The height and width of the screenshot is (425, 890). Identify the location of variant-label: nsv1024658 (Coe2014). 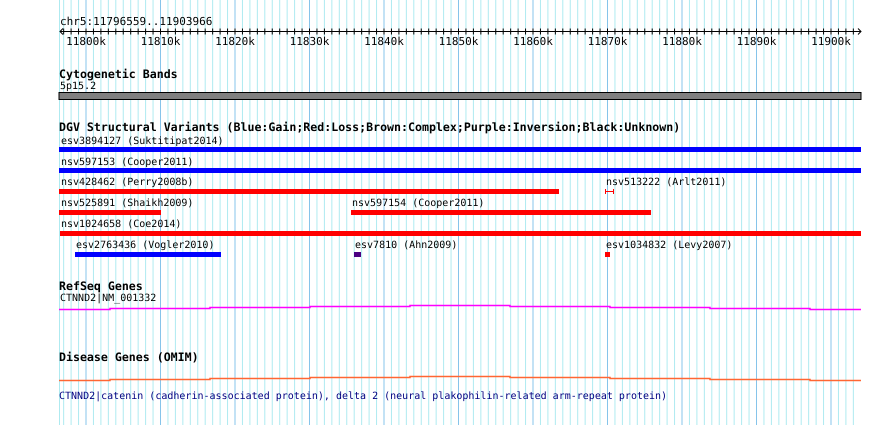
(121, 224).